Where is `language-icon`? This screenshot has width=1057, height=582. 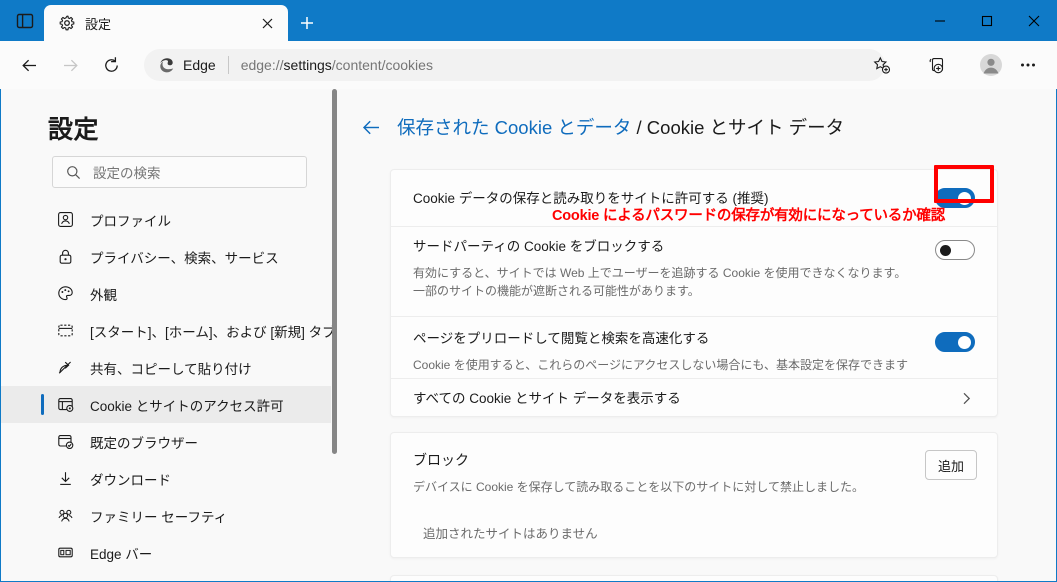
language-icon is located at coordinates (65, 580).